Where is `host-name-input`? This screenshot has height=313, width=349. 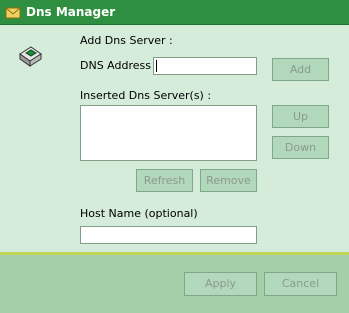
host-name-input is located at coordinates (168, 235).